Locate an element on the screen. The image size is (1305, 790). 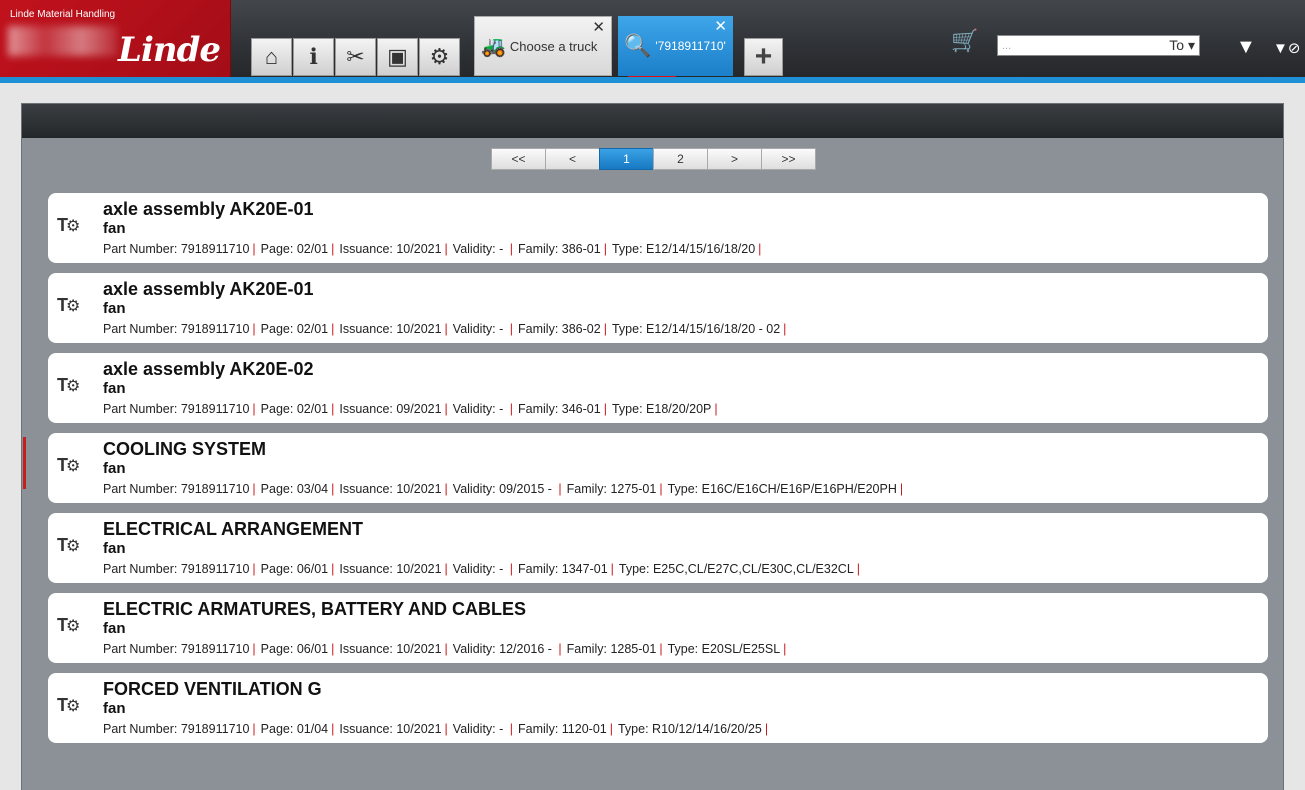
home-button: ⌂ is located at coordinates (271, 57).